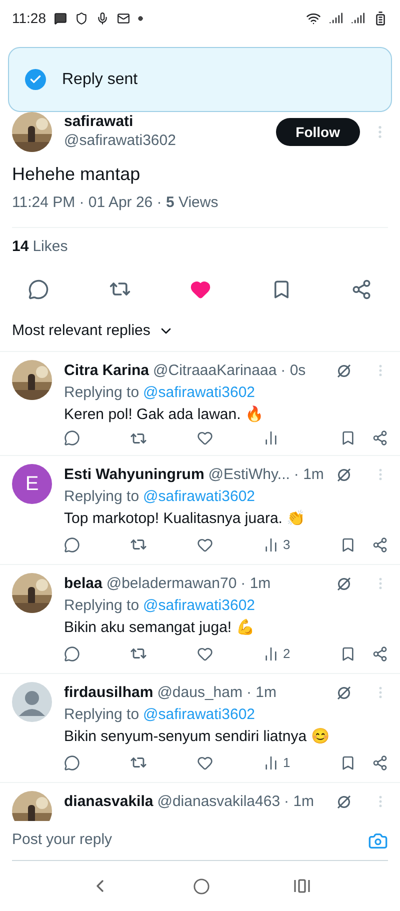  Describe the element at coordinates (313, 18) in the screenshot. I see `wifi-icon` at that location.